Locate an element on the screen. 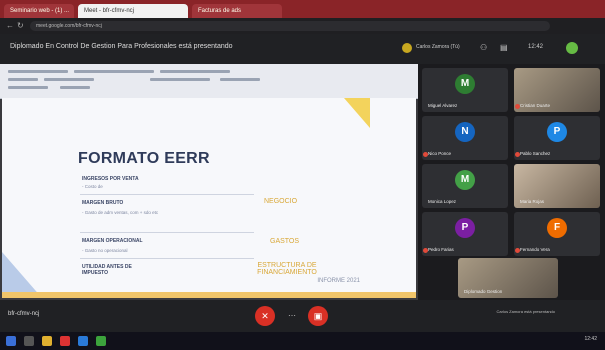  participant-name: Maria Rojas is located at coordinates (532, 201).